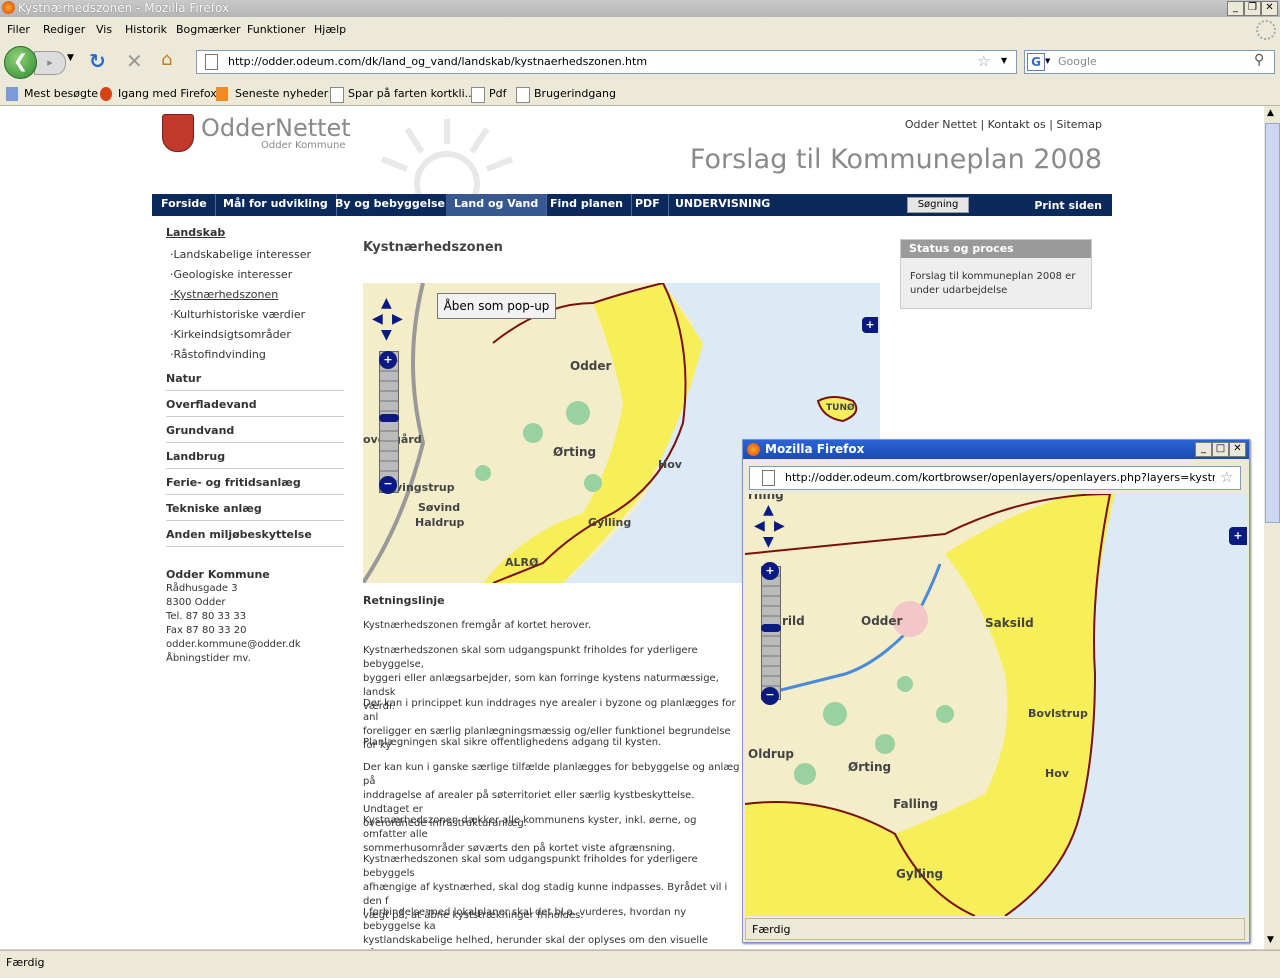 The height and width of the screenshot is (978, 1280). What do you see at coordinates (575, 93) in the screenshot?
I see `bookmark-brugerindgang: Brugerindgang` at bounding box center [575, 93].